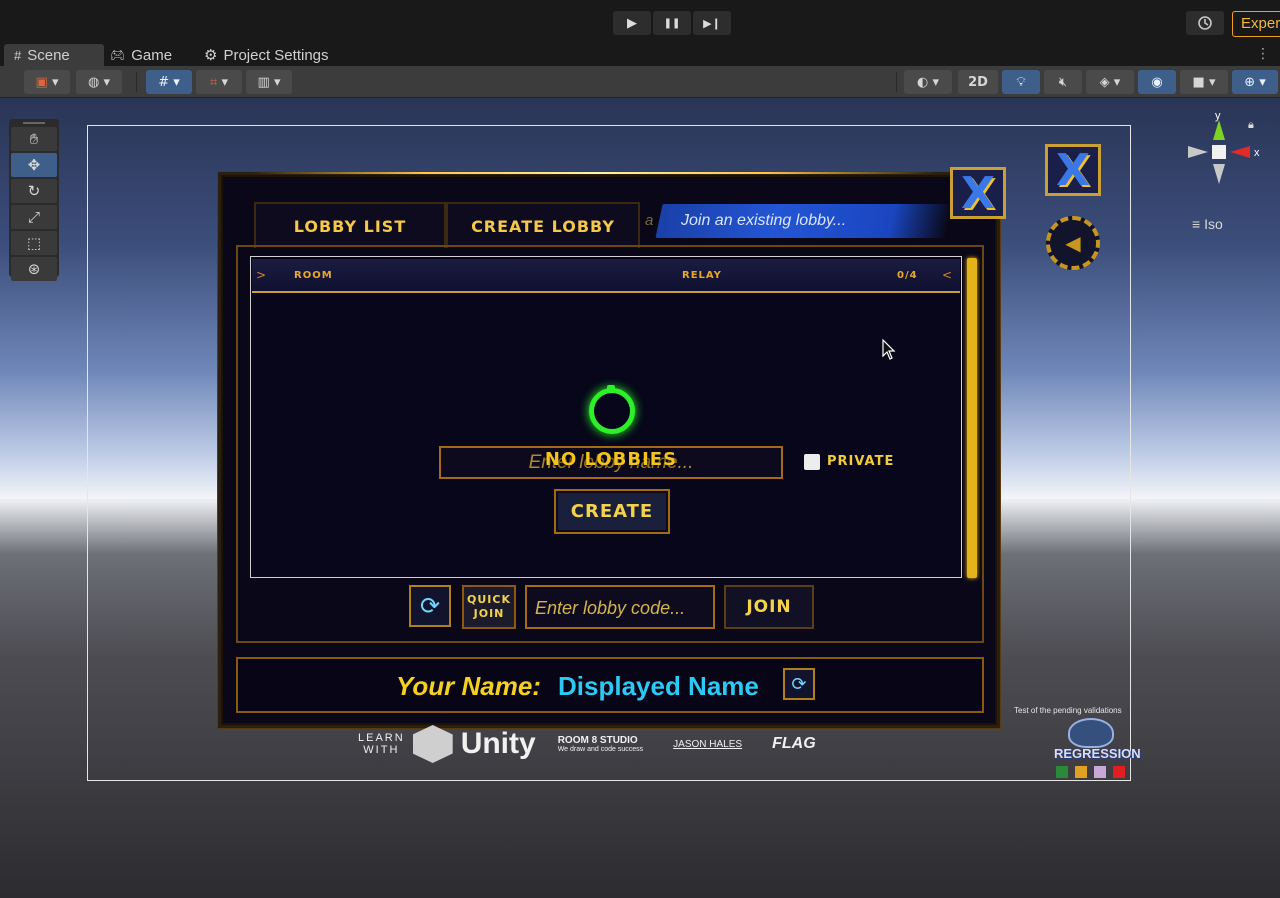  What do you see at coordinates (543, 225) in the screenshot?
I see `tab-create-lobby: CREATE LOBBY` at bounding box center [543, 225].